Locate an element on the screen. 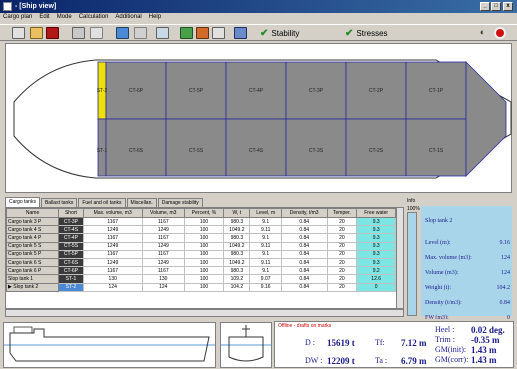  record-icon is located at coordinates (500, 33).